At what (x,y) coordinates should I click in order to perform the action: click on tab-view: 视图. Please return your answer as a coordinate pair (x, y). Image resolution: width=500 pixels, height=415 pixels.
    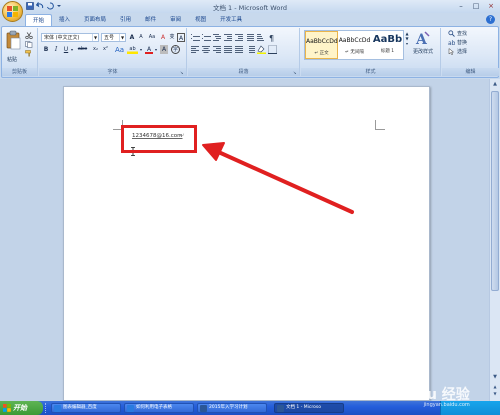
    Looking at the image, I should click on (200, 20).